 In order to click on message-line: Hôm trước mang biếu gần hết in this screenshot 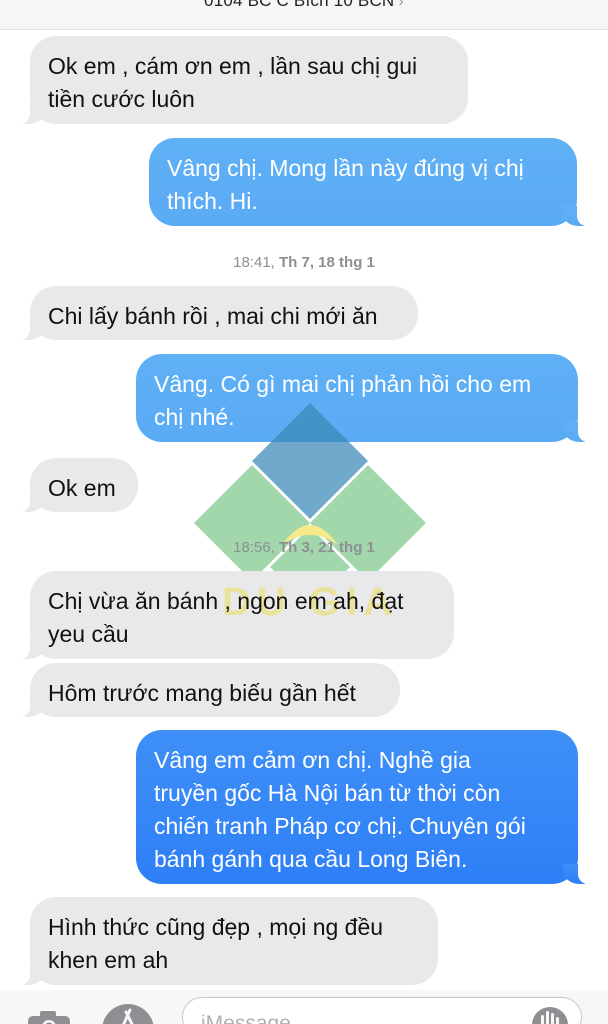, I will do `click(202, 693)`.